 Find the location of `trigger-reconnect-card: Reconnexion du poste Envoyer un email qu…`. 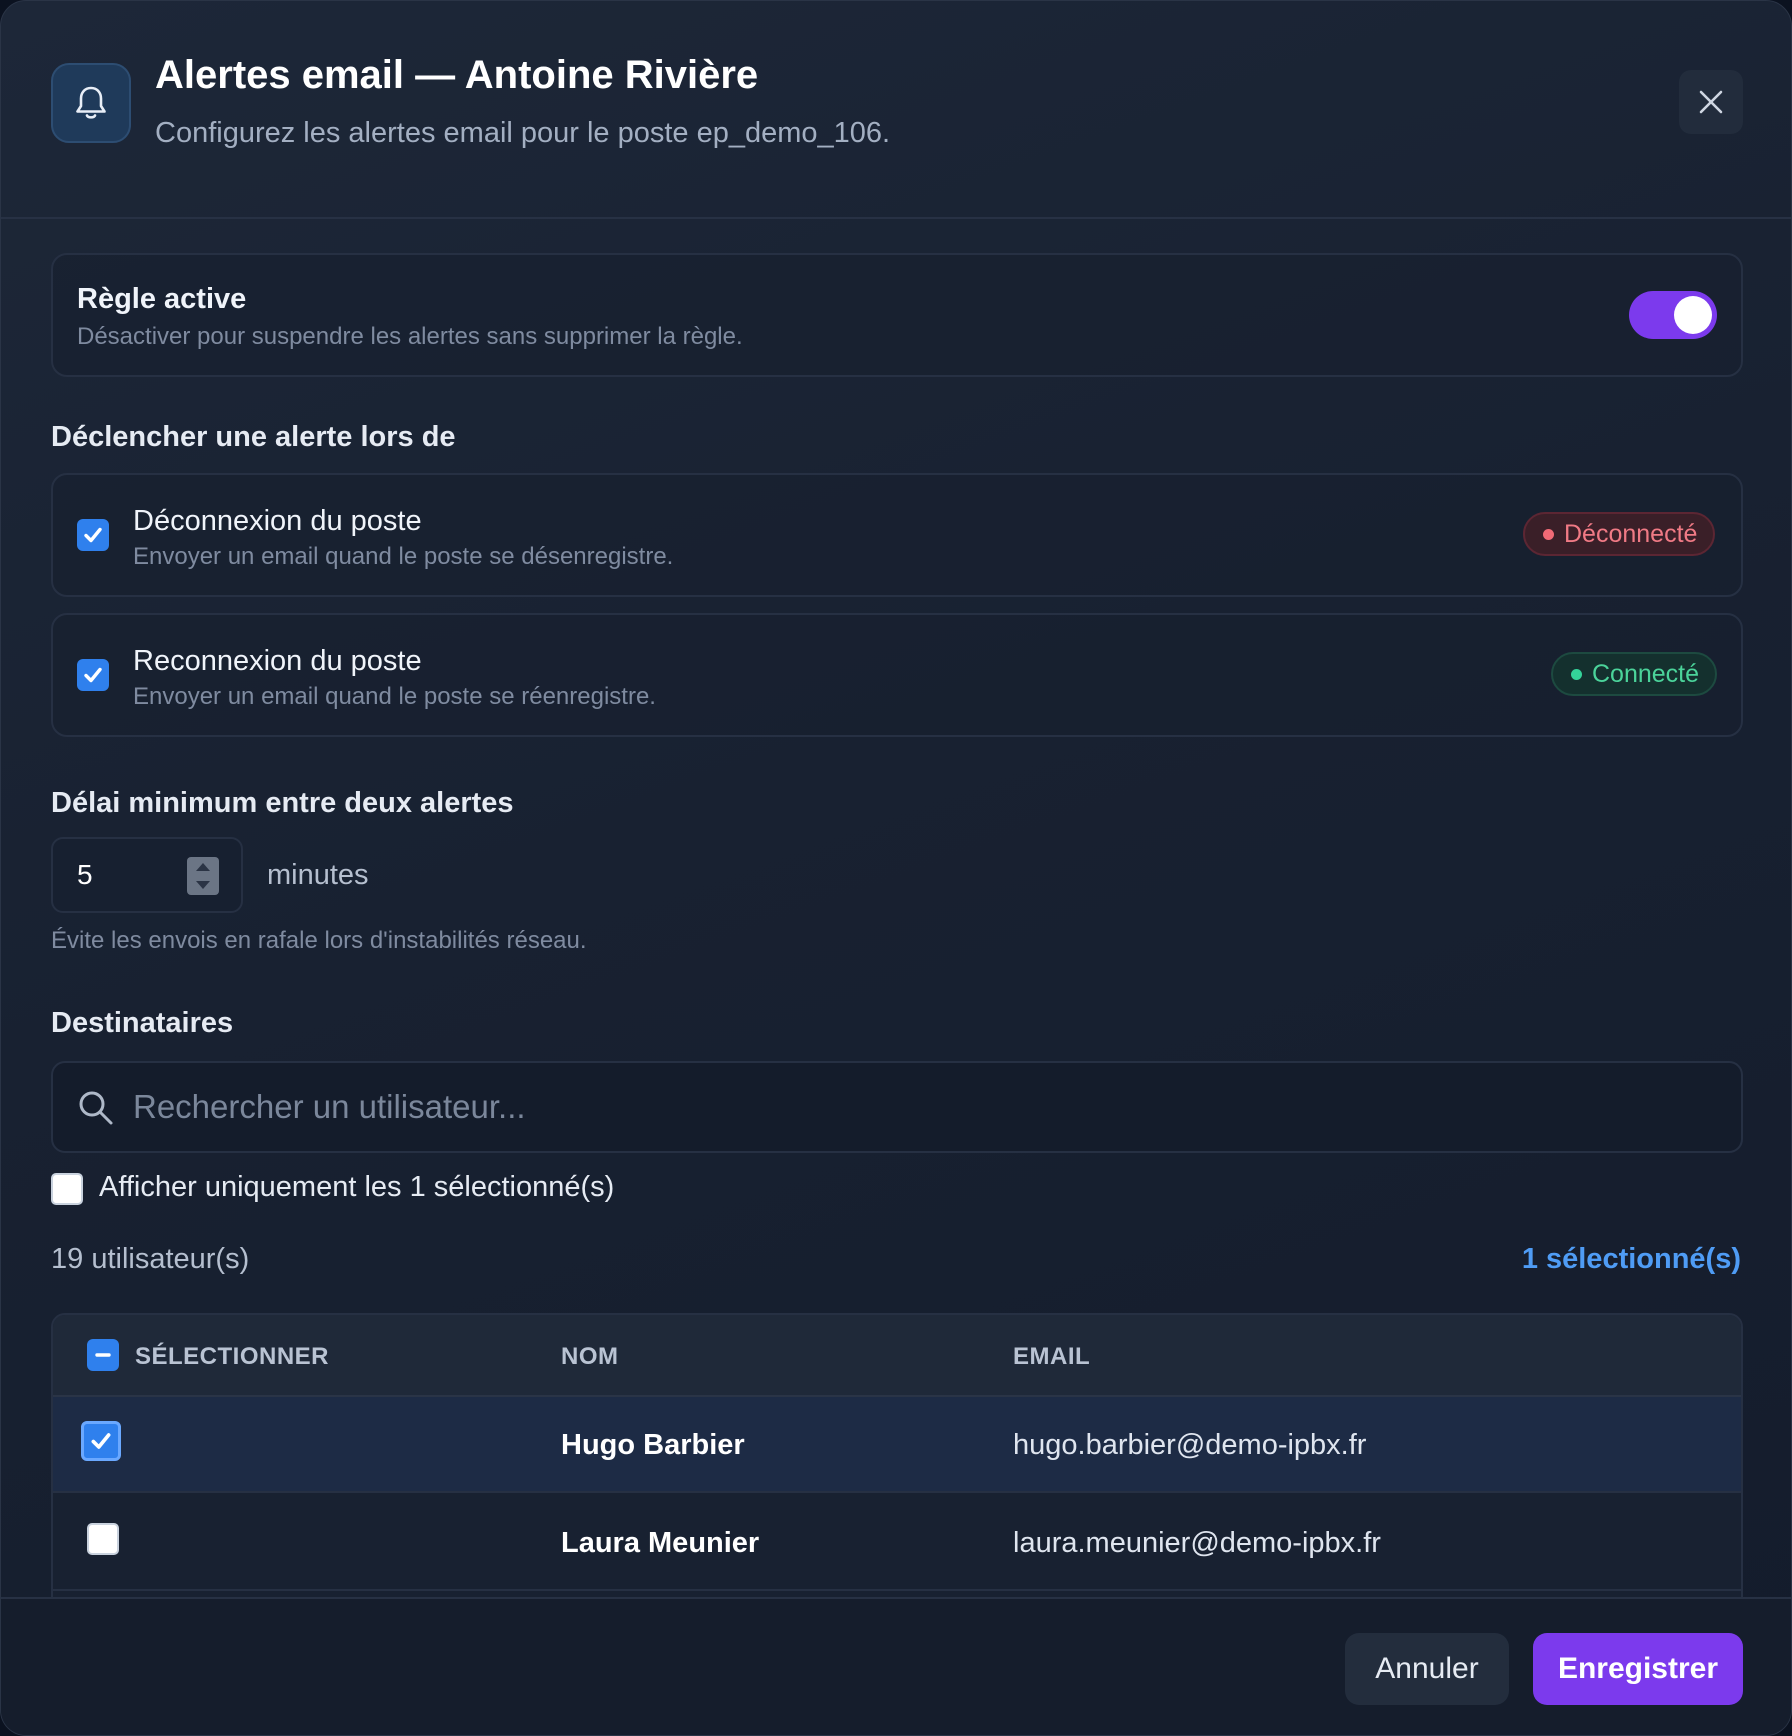

trigger-reconnect-card: Reconnexion du poste Envoyer un email qu… is located at coordinates (897, 675).